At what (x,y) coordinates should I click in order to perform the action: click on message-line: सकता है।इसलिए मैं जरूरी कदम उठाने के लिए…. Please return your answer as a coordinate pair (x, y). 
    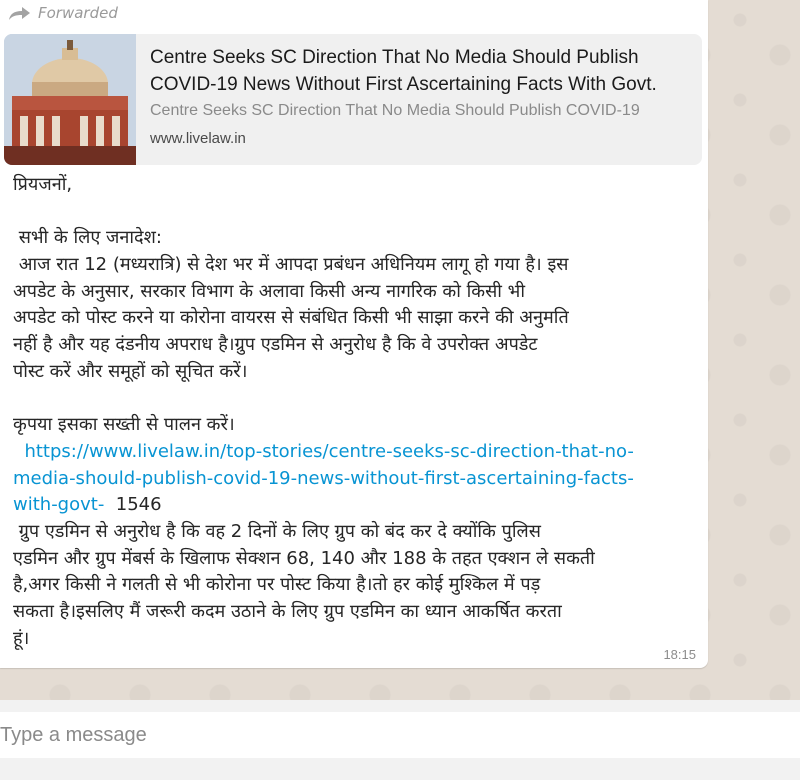
    Looking at the image, I should click on (287, 611).